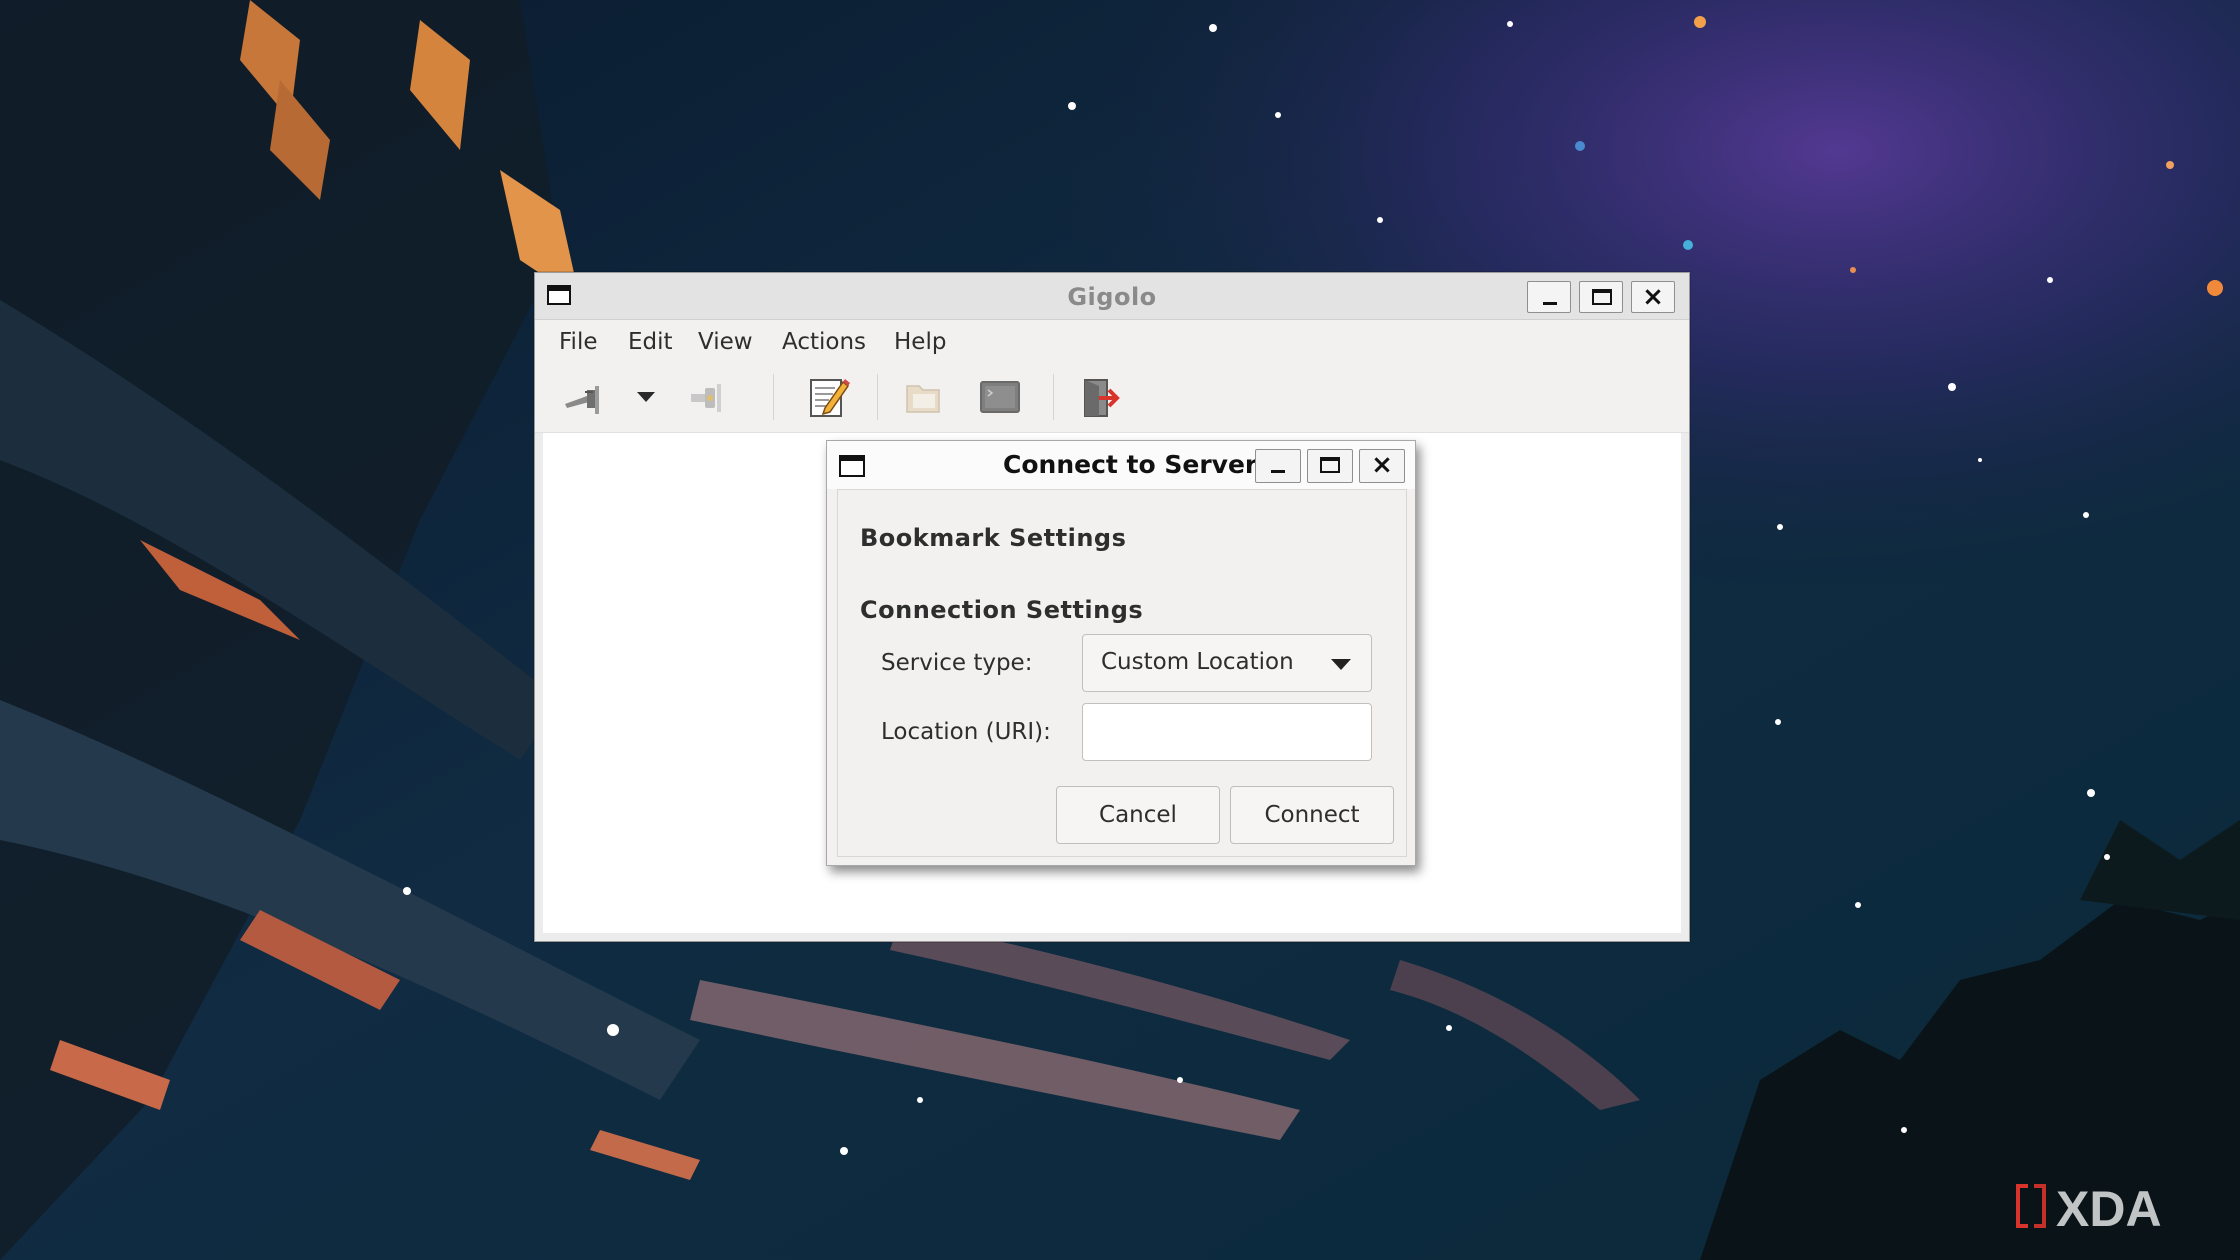 This screenshot has height=1260, width=2240. Describe the element at coordinates (708, 397) in the screenshot. I see `disconnect-icon` at that location.